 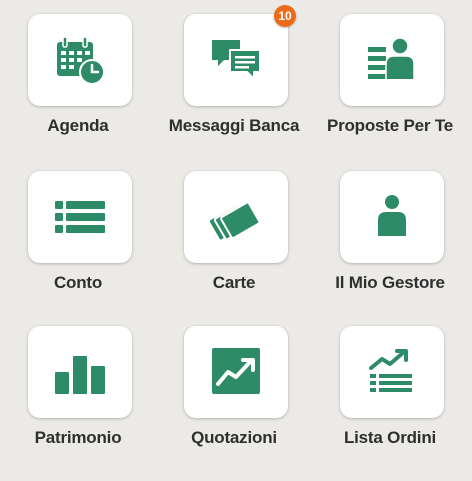 I want to click on menu-tile-lista-ordini: Lista Ordini, so click(x=390, y=390).